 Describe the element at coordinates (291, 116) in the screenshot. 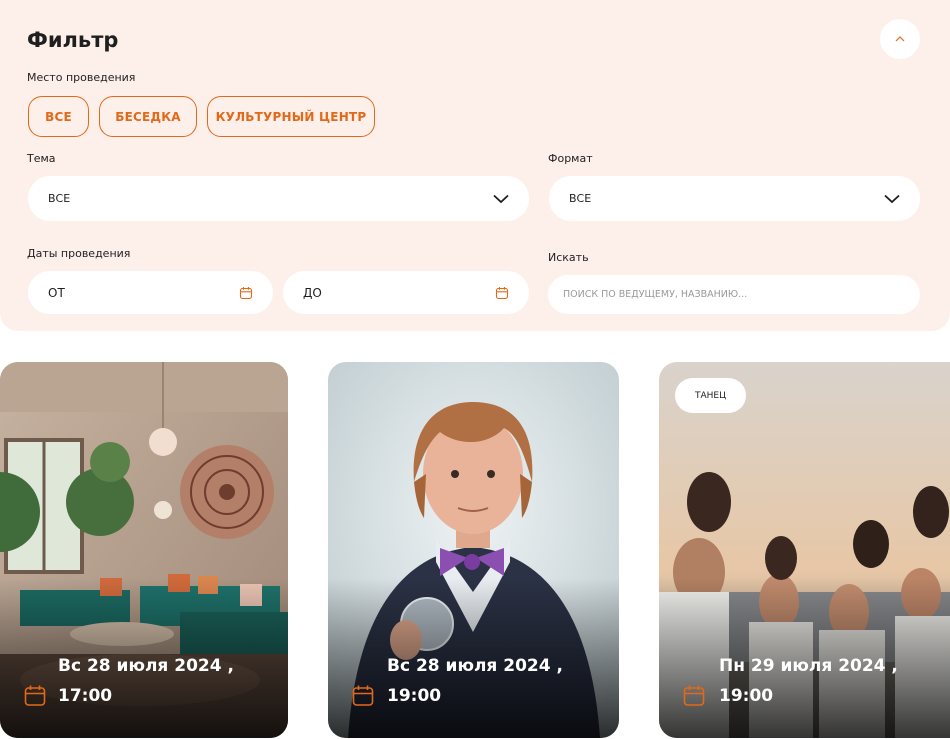

I see `venue-chip-cultural-center: КУЛЬТУРНЫЙ ЦЕНТР` at that location.